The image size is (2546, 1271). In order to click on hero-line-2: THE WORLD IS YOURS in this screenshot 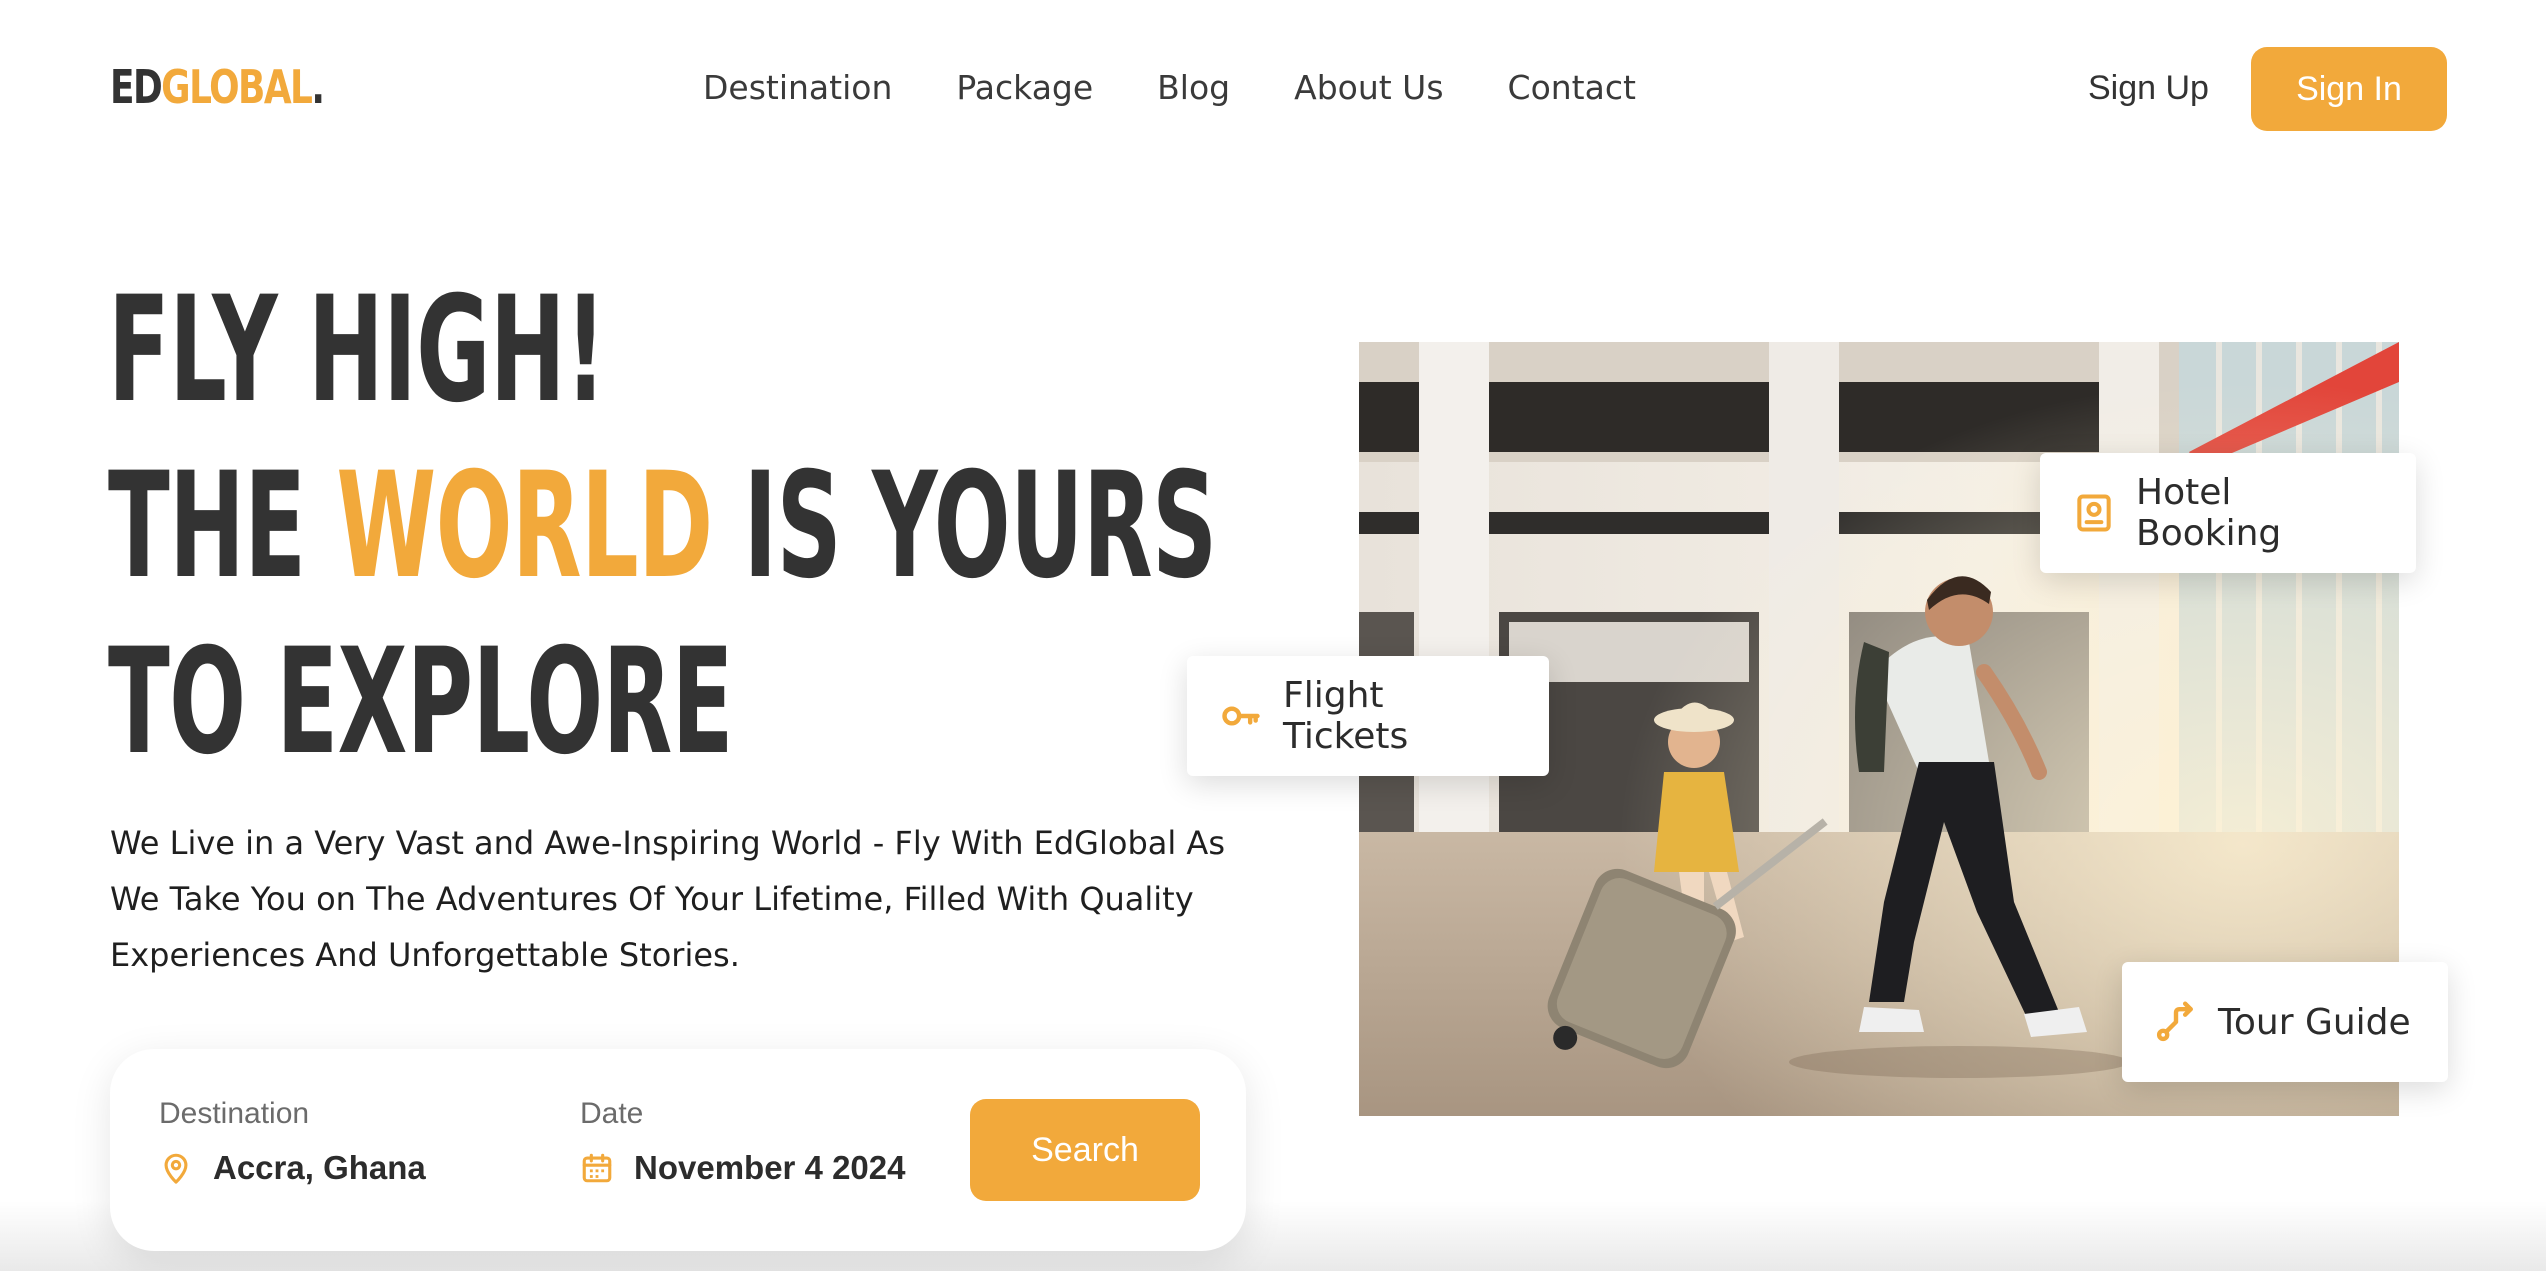, I will do `click(662, 526)`.